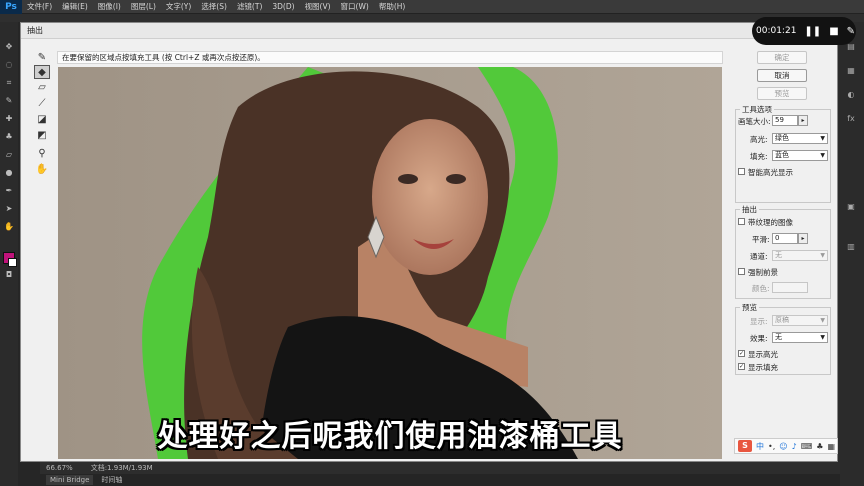 The width and height of the screenshot is (864, 486). What do you see at coordinates (9, 65) in the screenshot?
I see `lasso-tool-icon: ◌` at bounding box center [9, 65].